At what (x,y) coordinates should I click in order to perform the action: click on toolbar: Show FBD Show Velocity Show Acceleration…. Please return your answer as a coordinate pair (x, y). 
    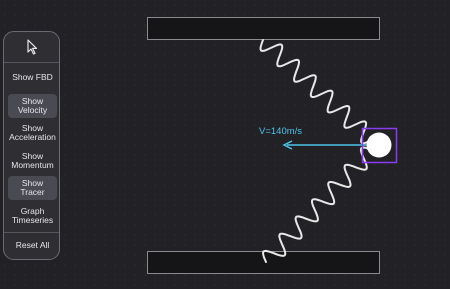
    Looking at the image, I should click on (31, 145).